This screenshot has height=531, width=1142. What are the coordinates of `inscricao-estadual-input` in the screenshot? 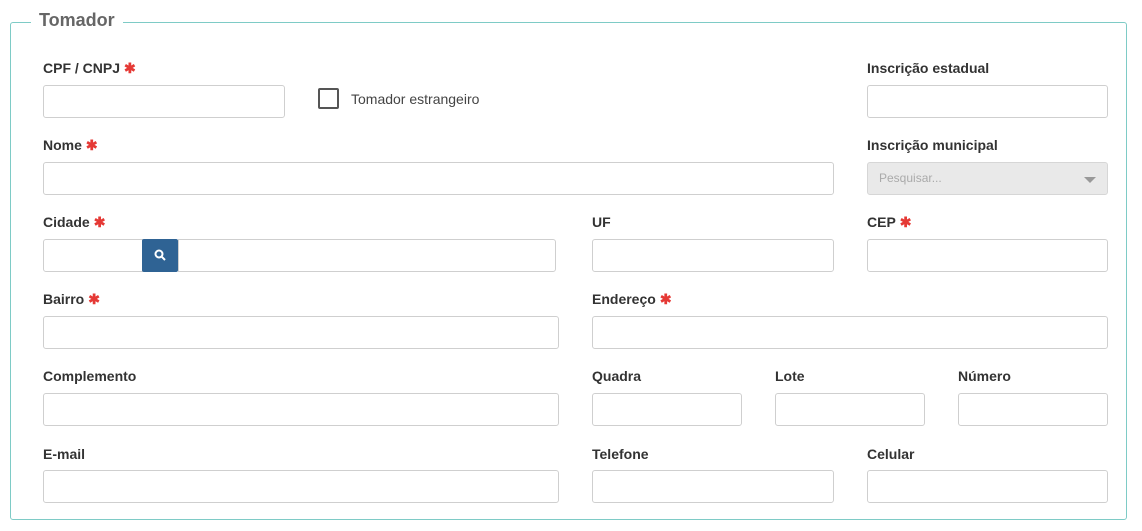 It's located at (987, 101).